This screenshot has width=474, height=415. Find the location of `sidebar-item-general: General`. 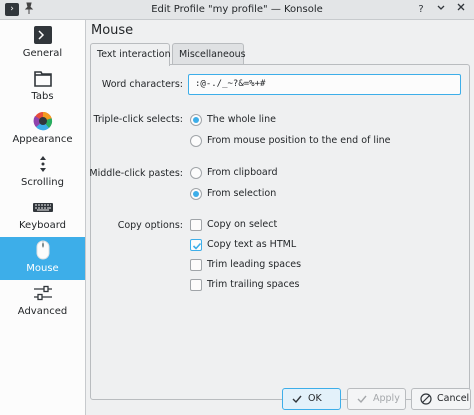

sidebar-item-general: General is located at coordinates (42, 43).